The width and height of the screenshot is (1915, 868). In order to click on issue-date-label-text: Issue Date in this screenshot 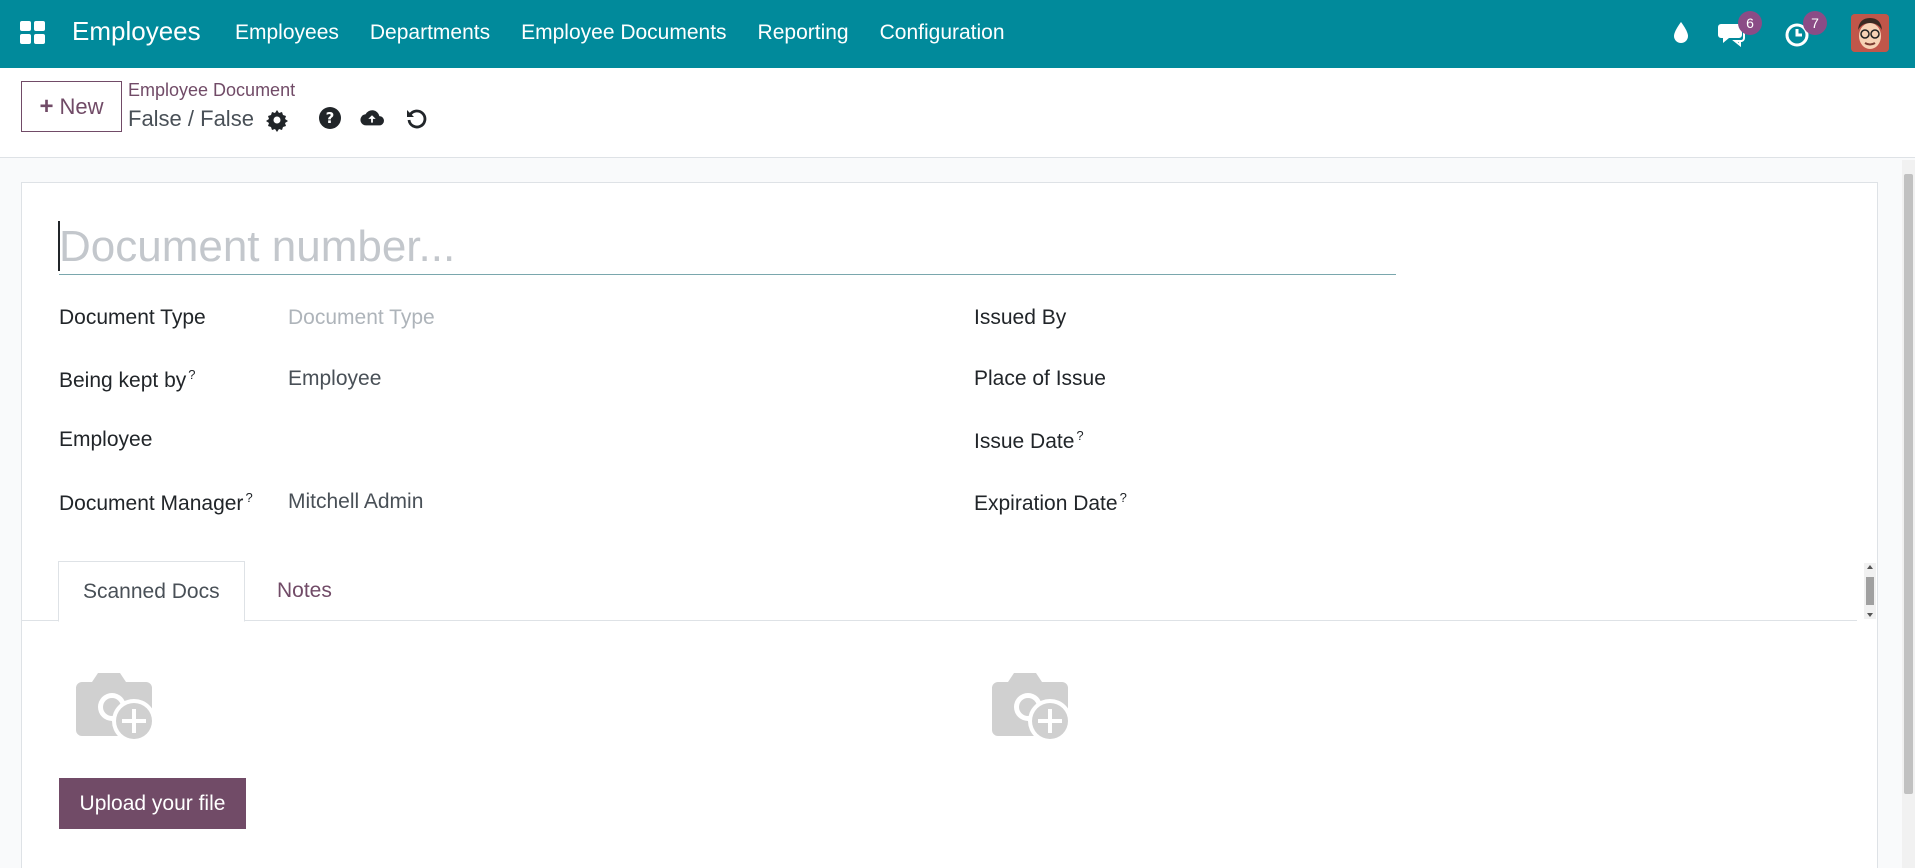, I will do `click(1024, 441)`.